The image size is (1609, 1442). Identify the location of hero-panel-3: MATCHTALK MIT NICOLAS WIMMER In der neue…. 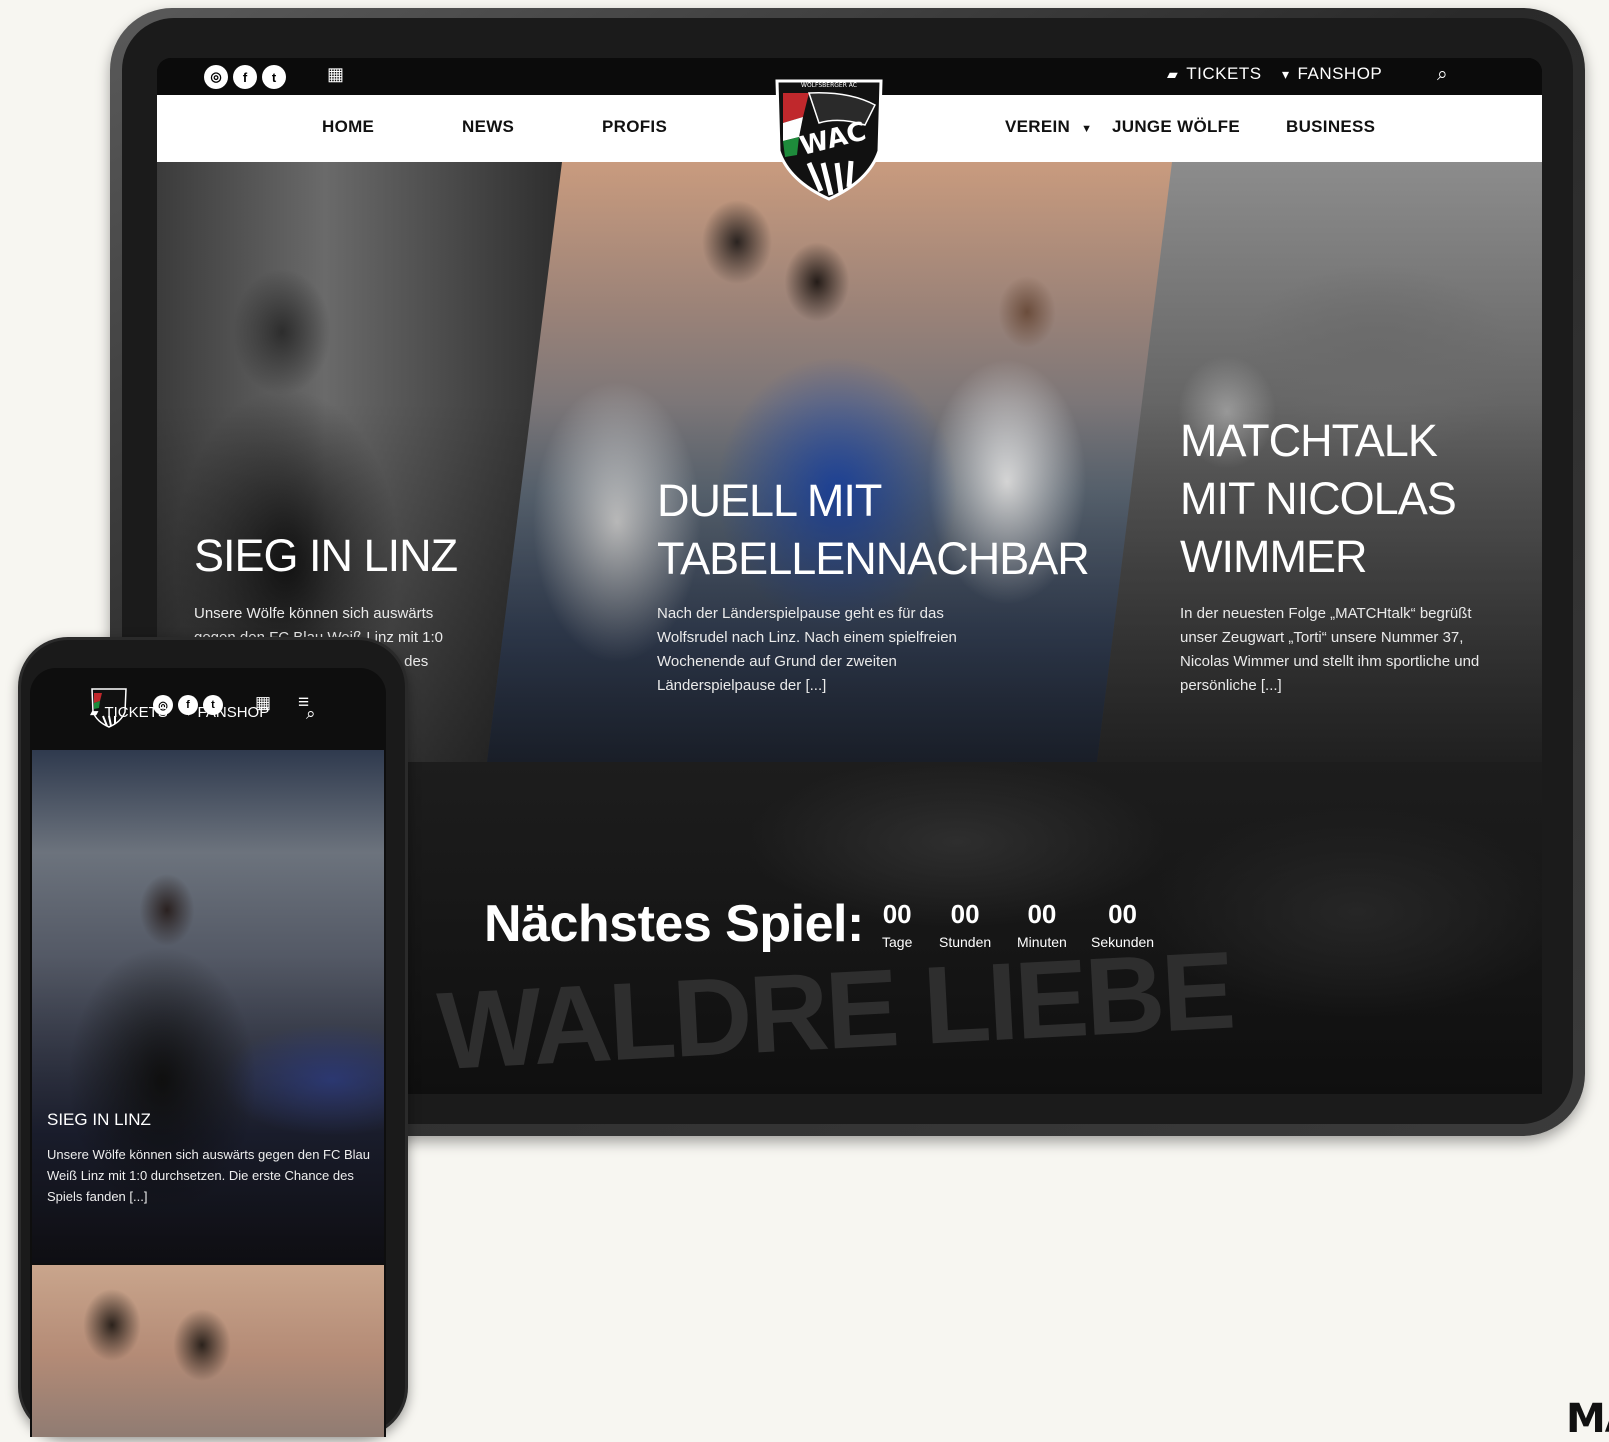
(1319, 462).